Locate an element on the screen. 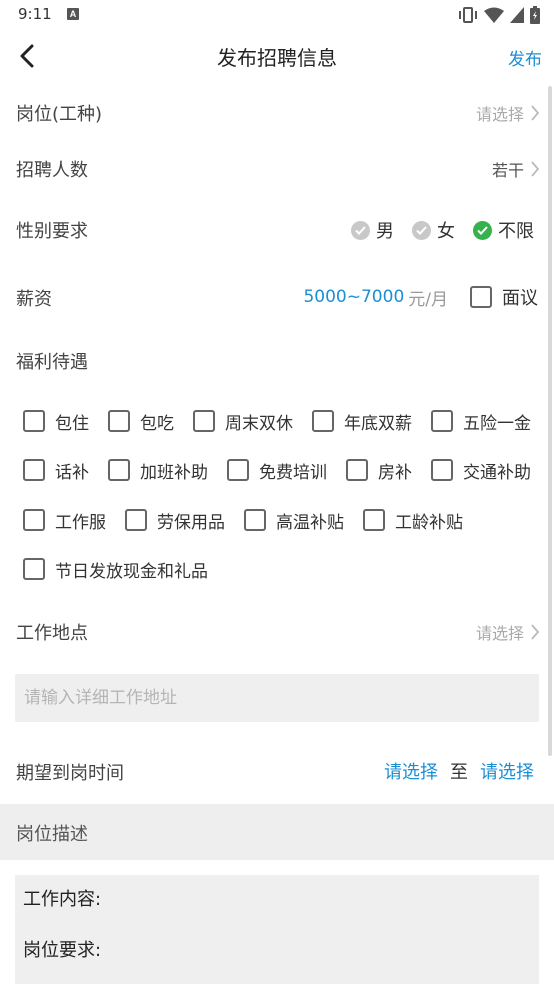  benefit-checkbox: 节日发放现金和礼品 is located at coordinates (115, 569).